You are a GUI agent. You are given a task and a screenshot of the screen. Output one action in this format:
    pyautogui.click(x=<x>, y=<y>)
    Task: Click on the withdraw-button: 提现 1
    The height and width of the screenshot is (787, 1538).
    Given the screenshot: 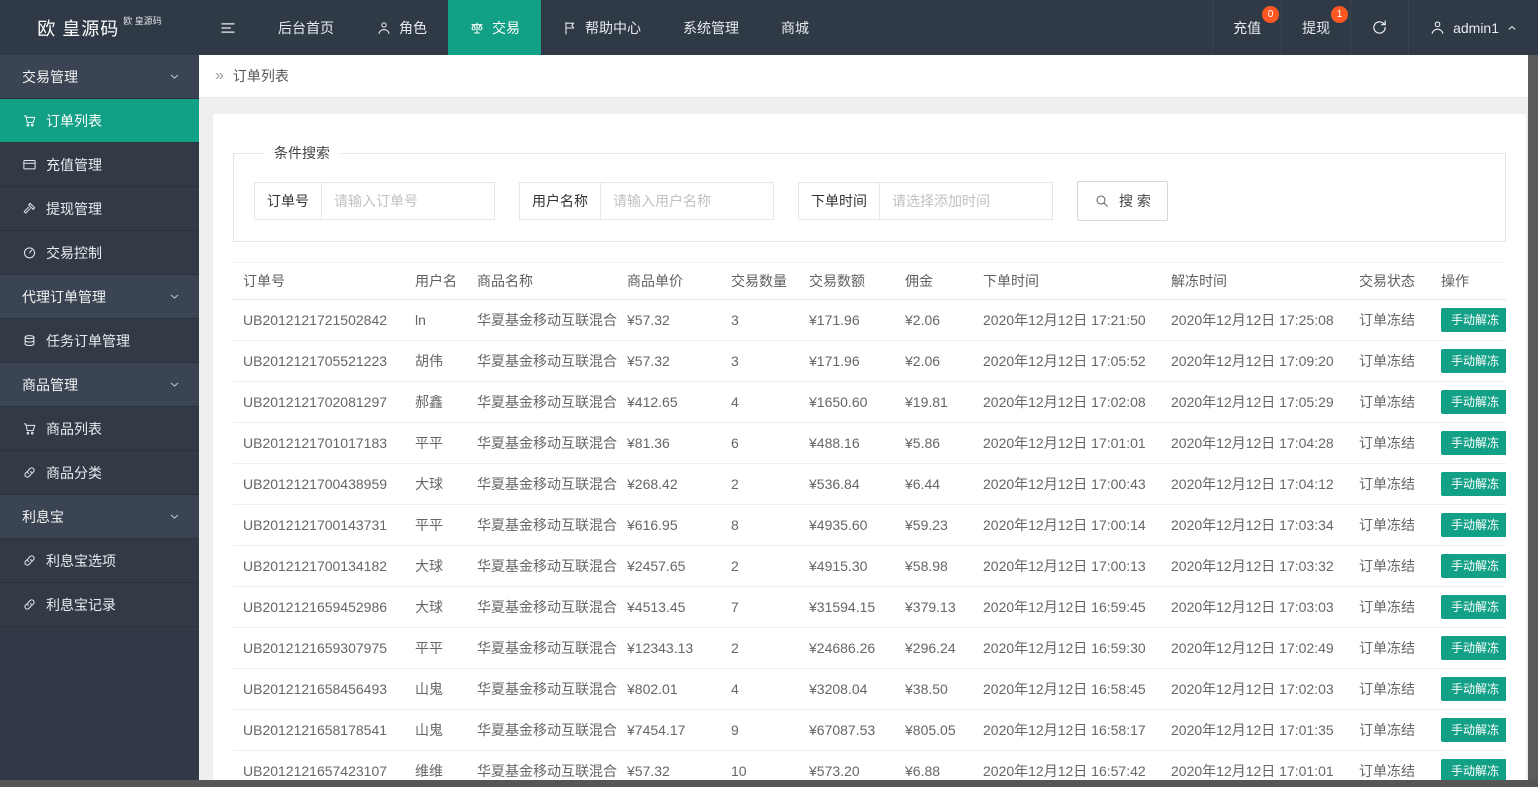 What is the action you would take?
    pyautogui.click(x=1315, y=27)
    